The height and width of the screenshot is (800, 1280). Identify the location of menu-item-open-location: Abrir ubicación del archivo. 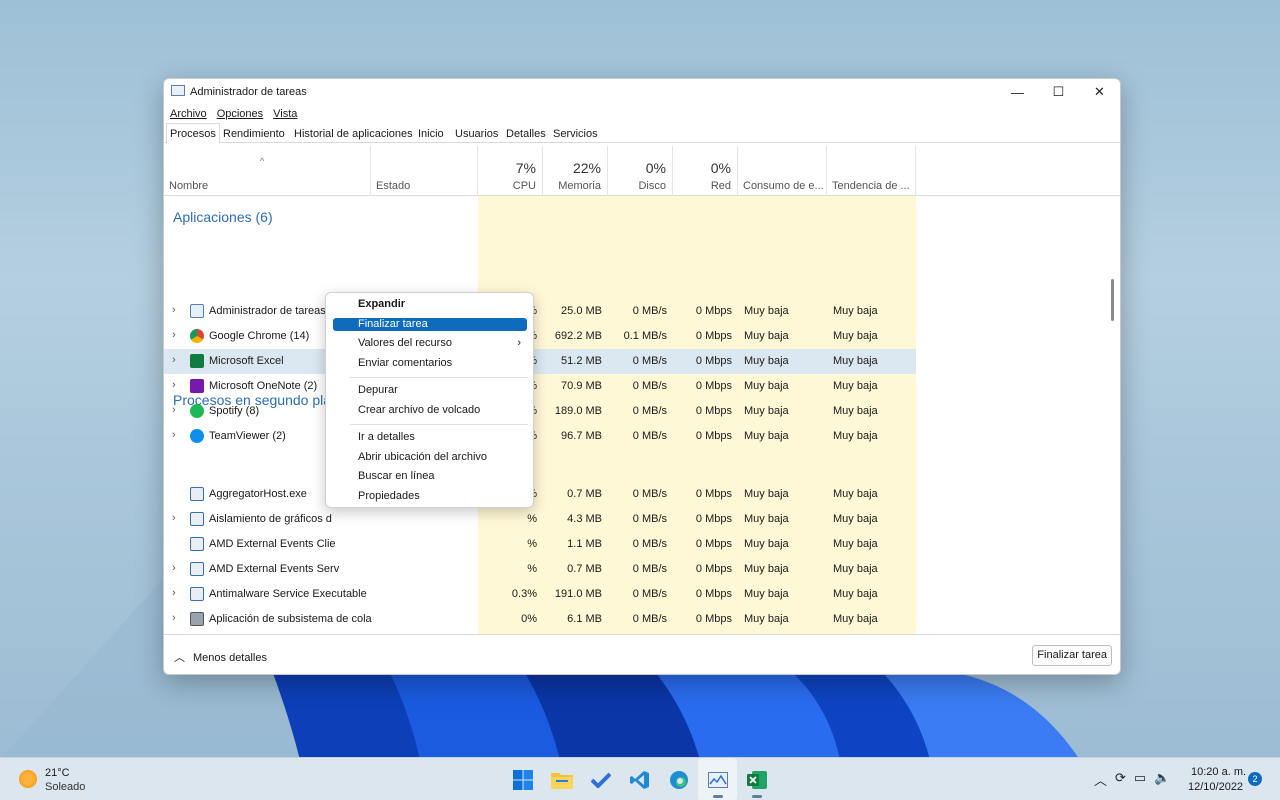
(430, 457).